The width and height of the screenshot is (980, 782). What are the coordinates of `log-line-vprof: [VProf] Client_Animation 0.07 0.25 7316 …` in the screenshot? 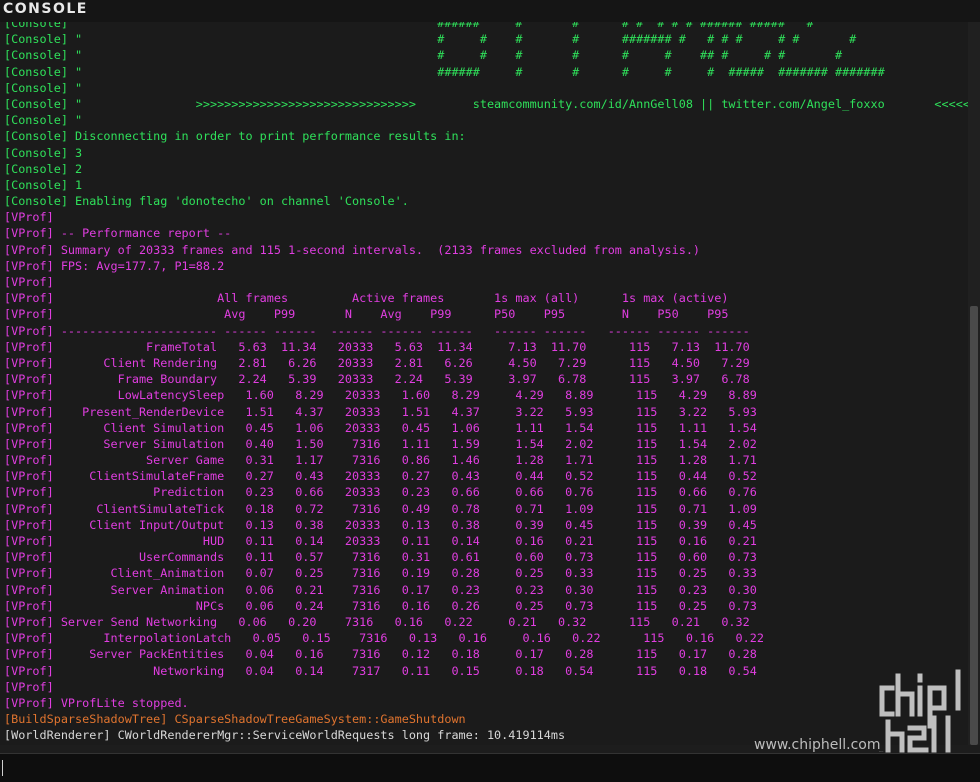 It's located at (380, 573).